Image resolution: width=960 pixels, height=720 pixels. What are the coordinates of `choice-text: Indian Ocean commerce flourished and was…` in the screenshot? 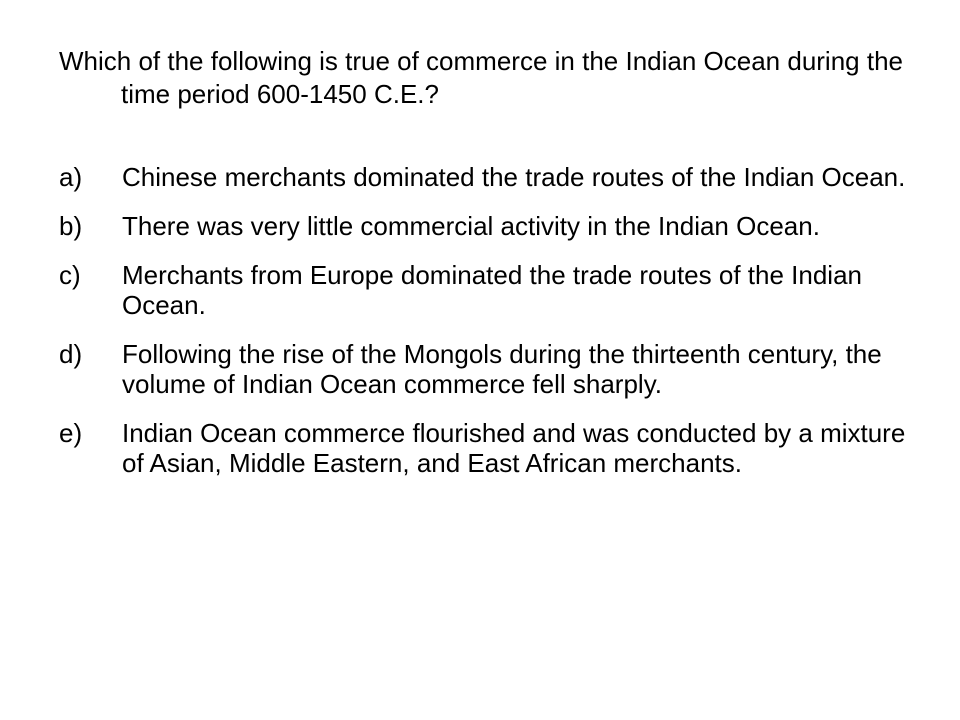 It's located at (514, 448).